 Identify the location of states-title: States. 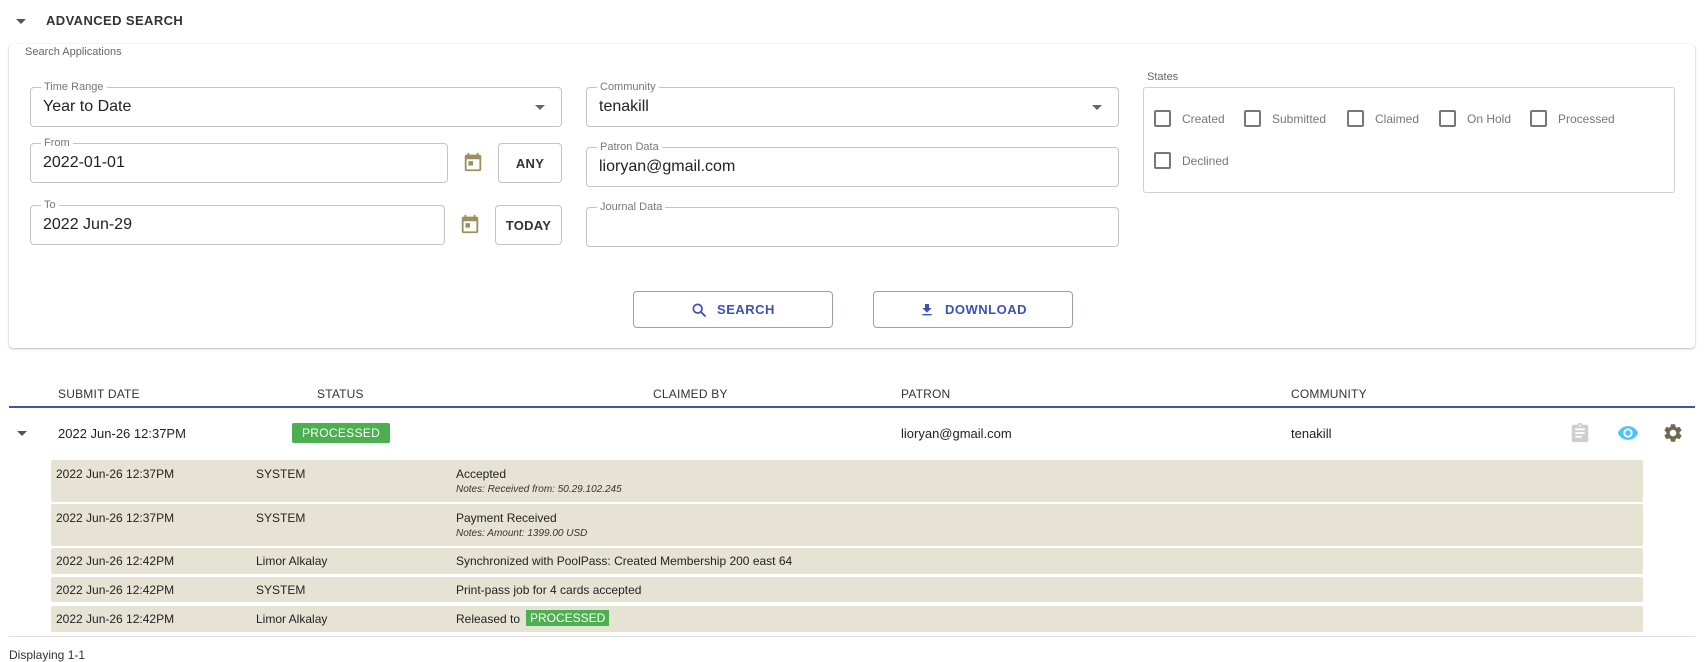
(1163, 77).